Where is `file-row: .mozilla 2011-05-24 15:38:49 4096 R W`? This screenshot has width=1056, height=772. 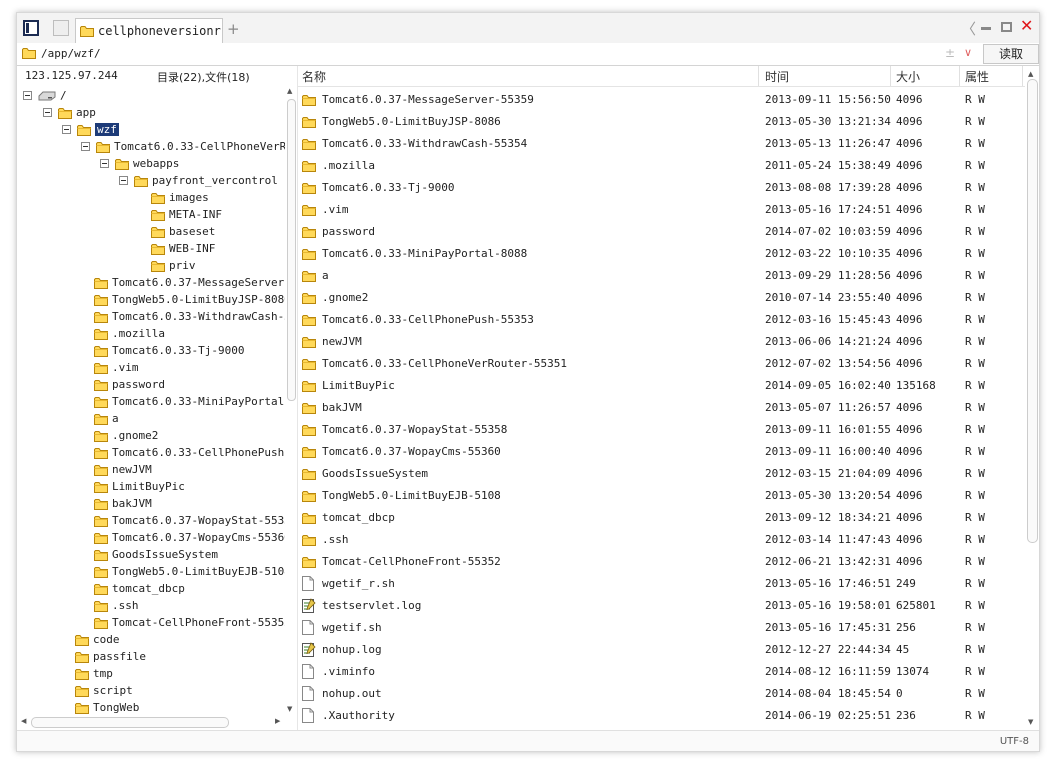
file-row: .mozilla 2011-05-24 15:38:49 4096 R W is located at coordinates (661, 166).